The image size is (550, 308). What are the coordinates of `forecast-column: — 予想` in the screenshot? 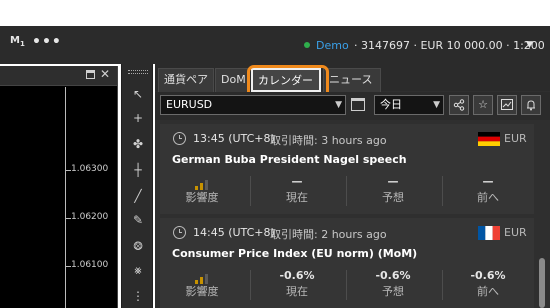 It's located at (393, 192).